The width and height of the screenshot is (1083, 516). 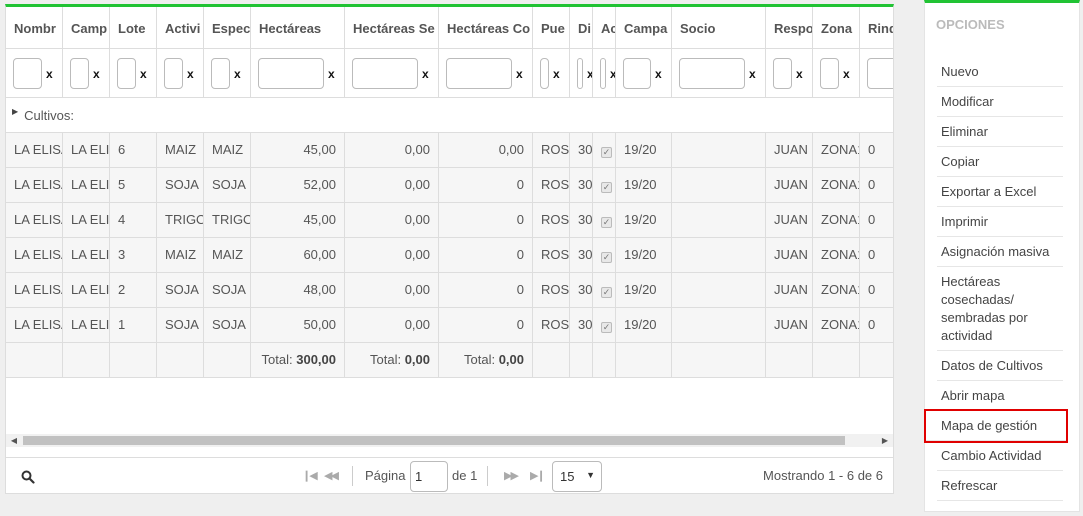 I want to click on option-imprimir: Imprimir, so click(x=1000, y=222).